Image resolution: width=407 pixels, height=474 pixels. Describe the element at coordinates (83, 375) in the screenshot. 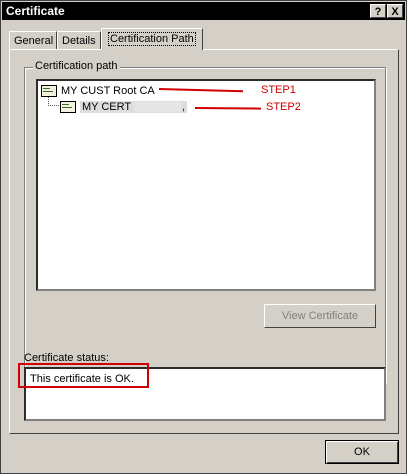

I see `status-highlight-box` at that location.